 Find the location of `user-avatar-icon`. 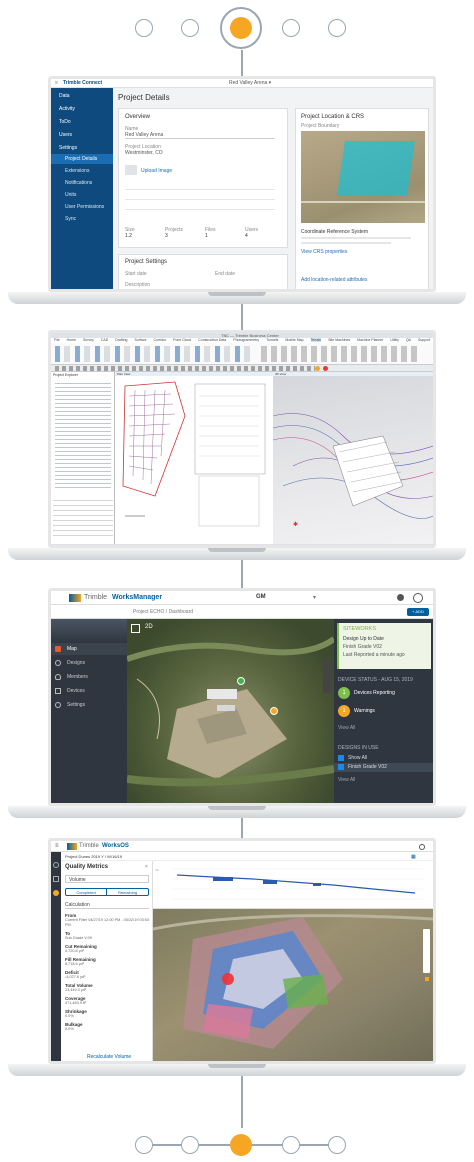

user-avatar-icon is located at coordinates (418, 598).